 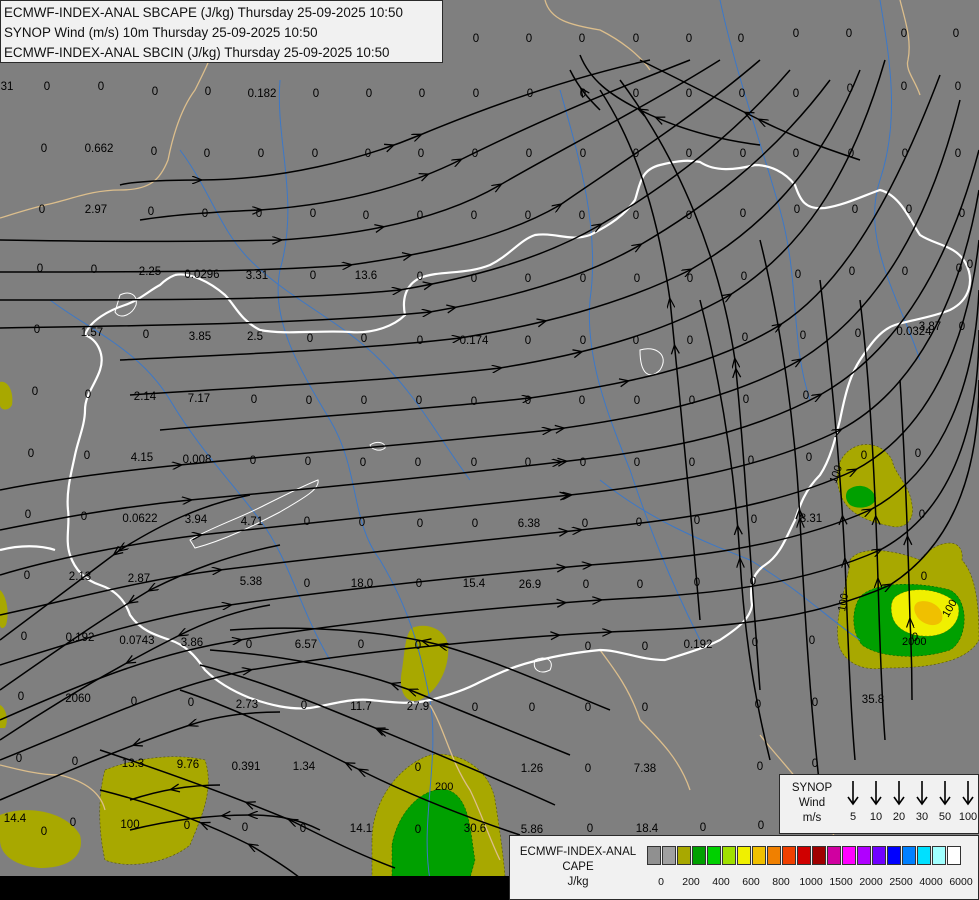 I want to click on cape-value-label: 2060, so click(x=78, y=699).